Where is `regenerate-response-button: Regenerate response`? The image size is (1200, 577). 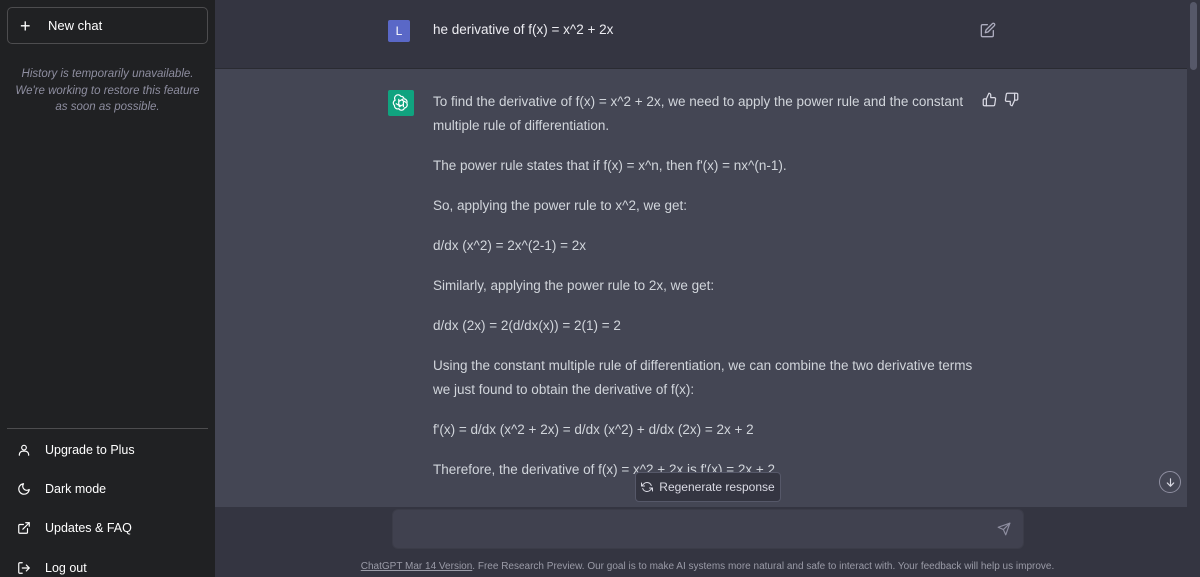 regenerate-response-button: Regenerate response is located at coordinates (708, 487).